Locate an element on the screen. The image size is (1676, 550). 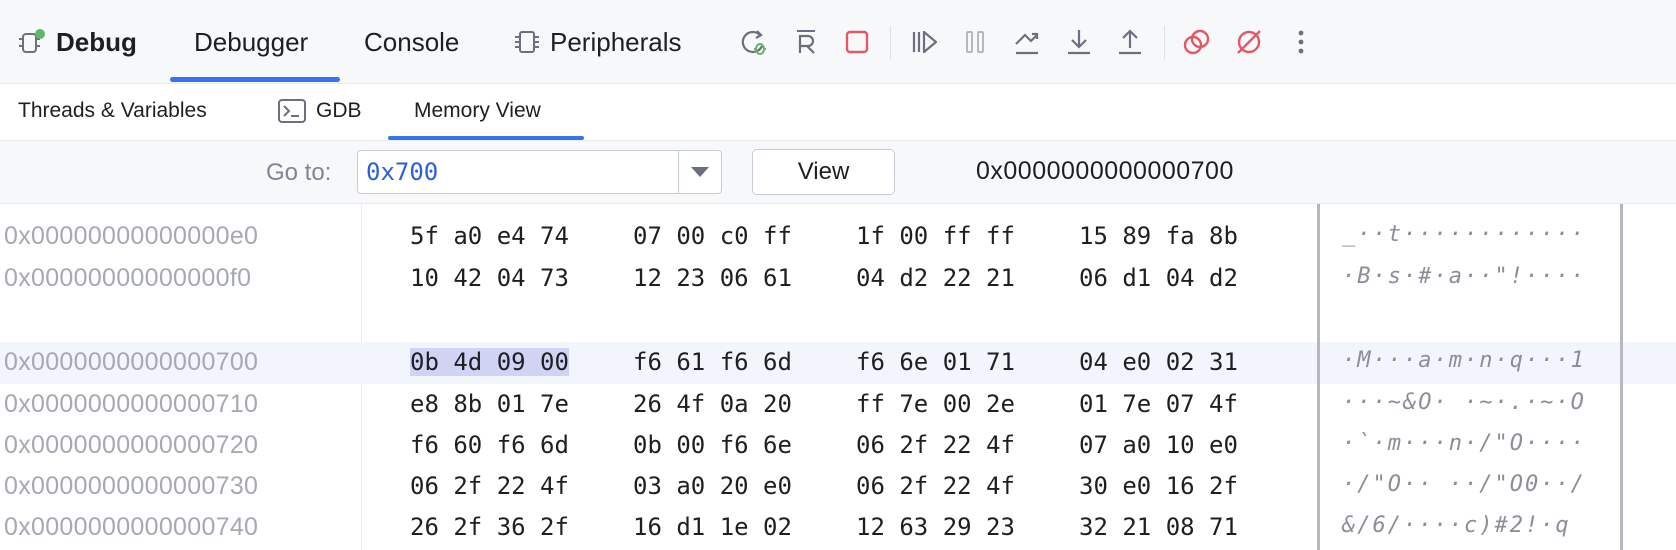
row-address: 0x0000000000000720 is located at coordinates (131, 445).